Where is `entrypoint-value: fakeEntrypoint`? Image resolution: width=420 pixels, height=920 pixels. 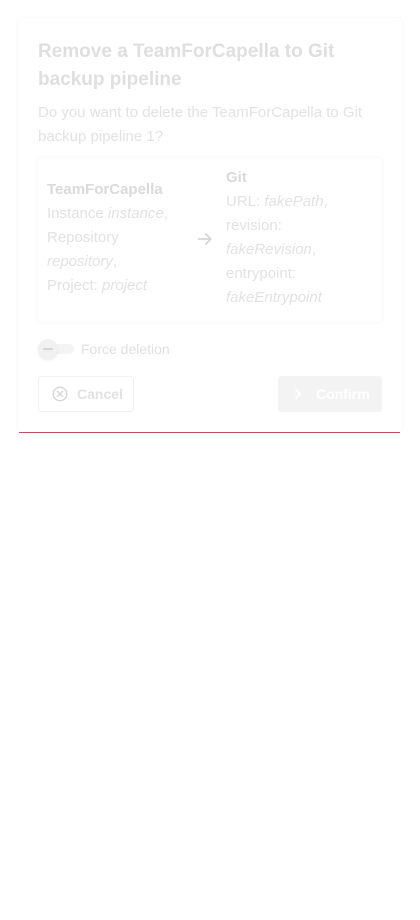 entrypoint-value: fakeEntrypoint is located at coordinates (274, 297).